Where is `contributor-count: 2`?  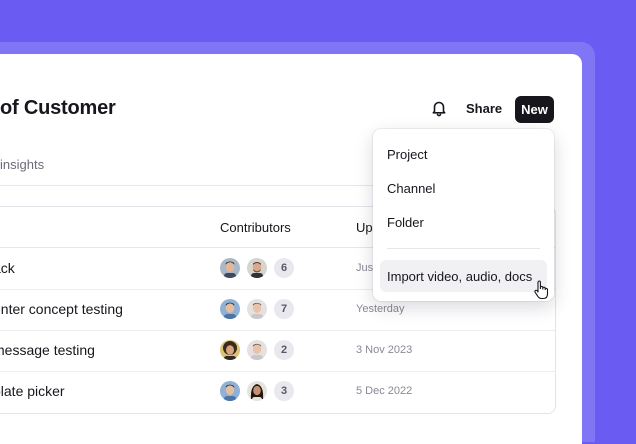 contributor-count: 2 is located at coordinates (284, 350).